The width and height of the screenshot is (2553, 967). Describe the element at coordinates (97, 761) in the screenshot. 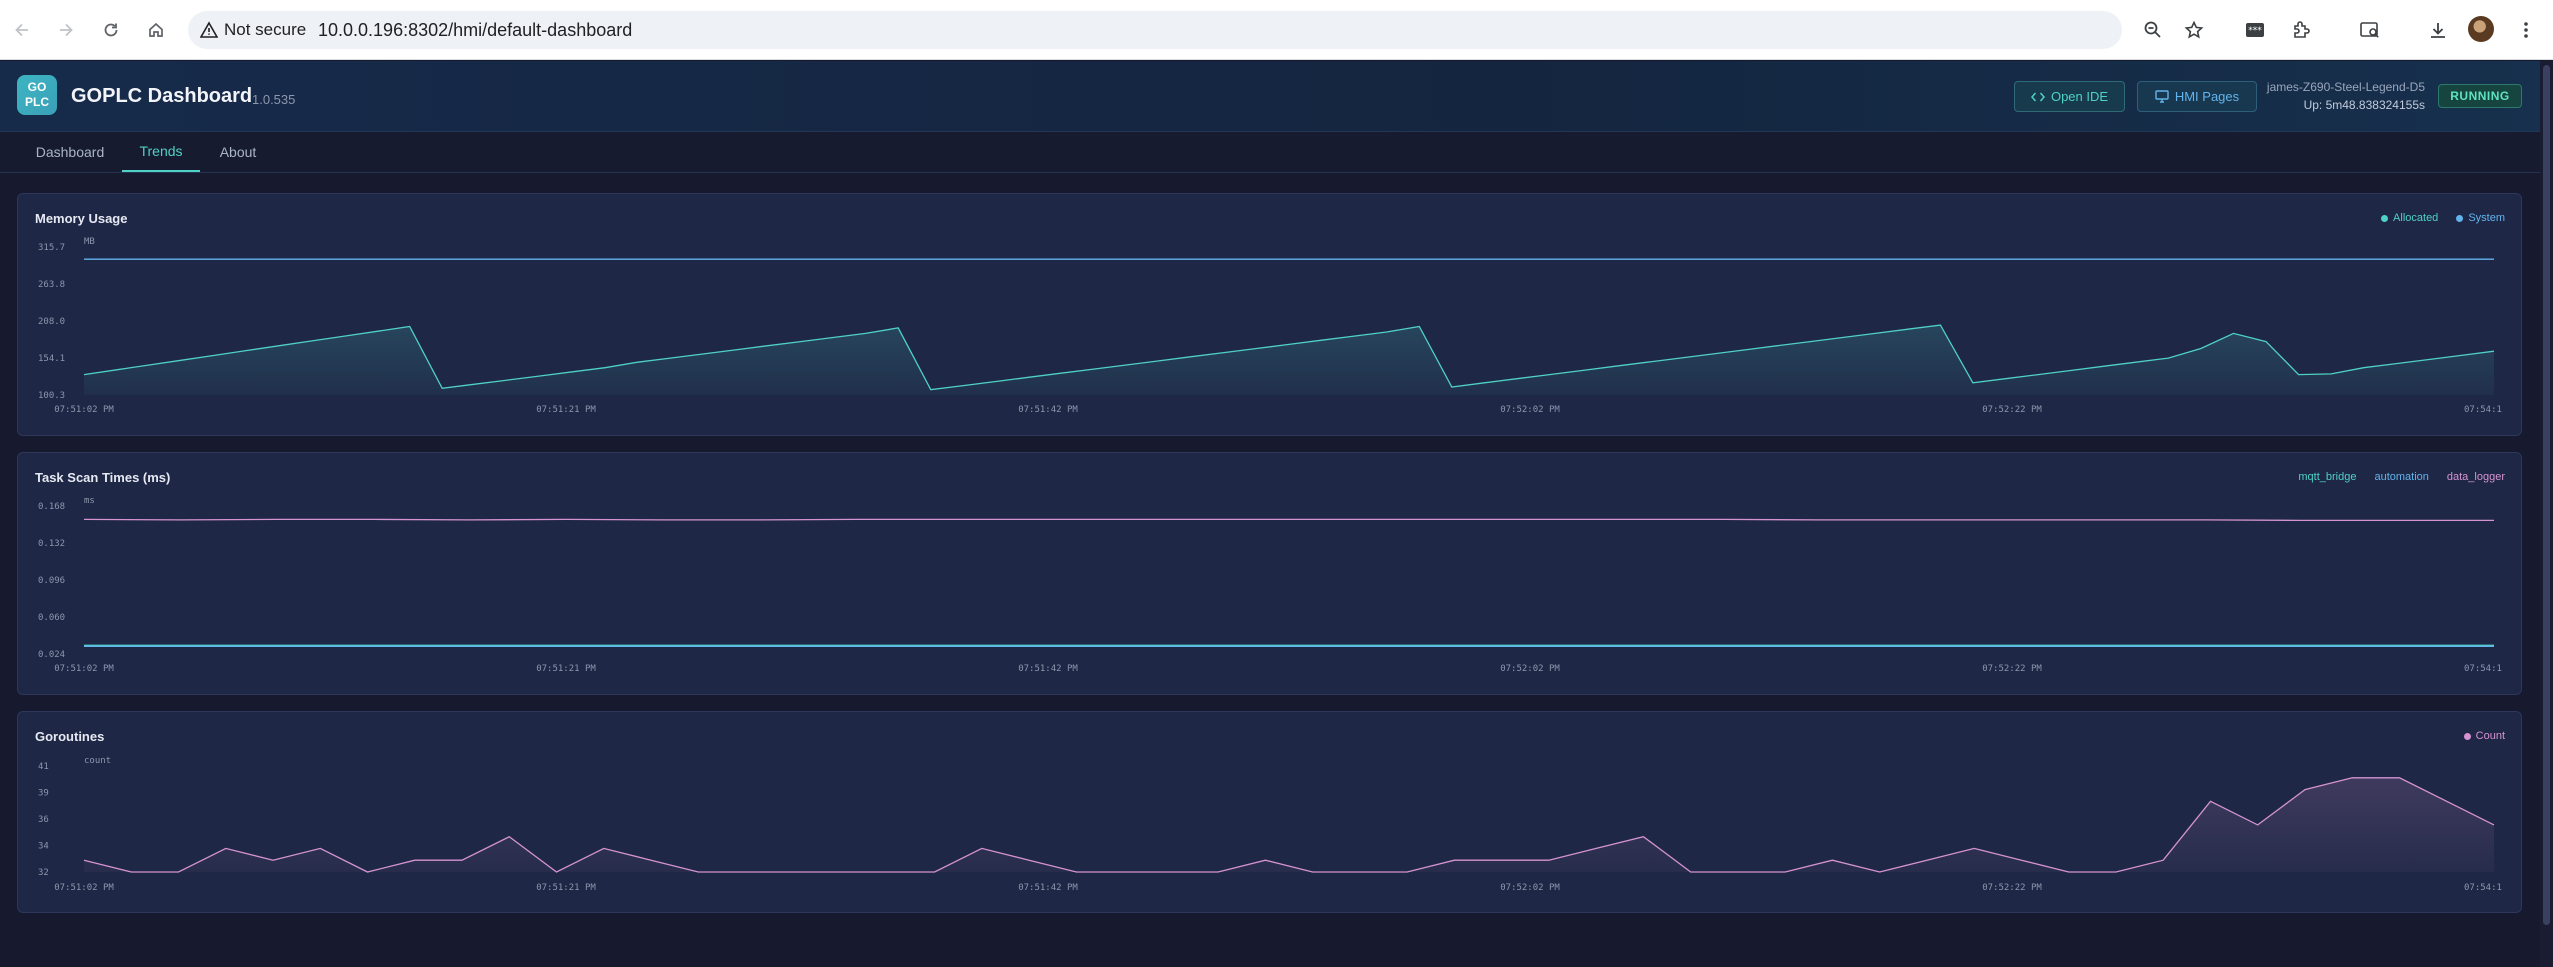

I see `y-unit-label: count` at that location.